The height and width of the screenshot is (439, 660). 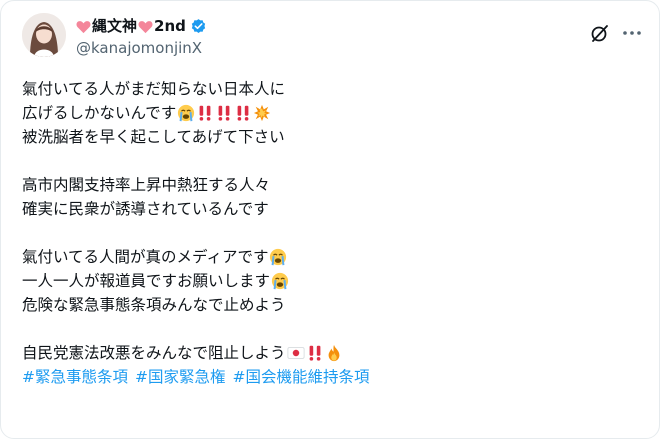 I want to click on post-line-text: 自民党憲法改悪をみんなで阻止しよう, so click(x=154, y=352).